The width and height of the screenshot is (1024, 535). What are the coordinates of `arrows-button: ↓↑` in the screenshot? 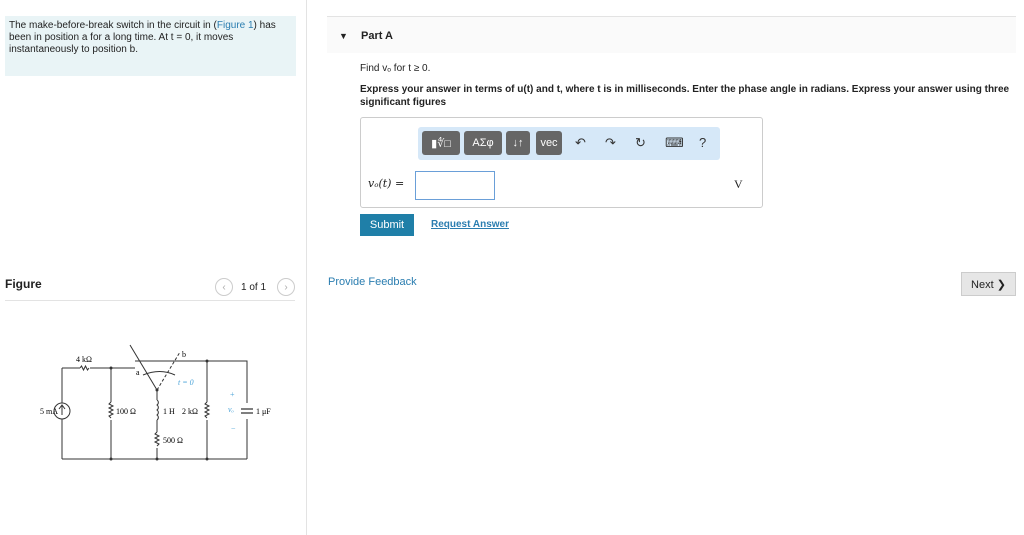 It's located at (518, 143).